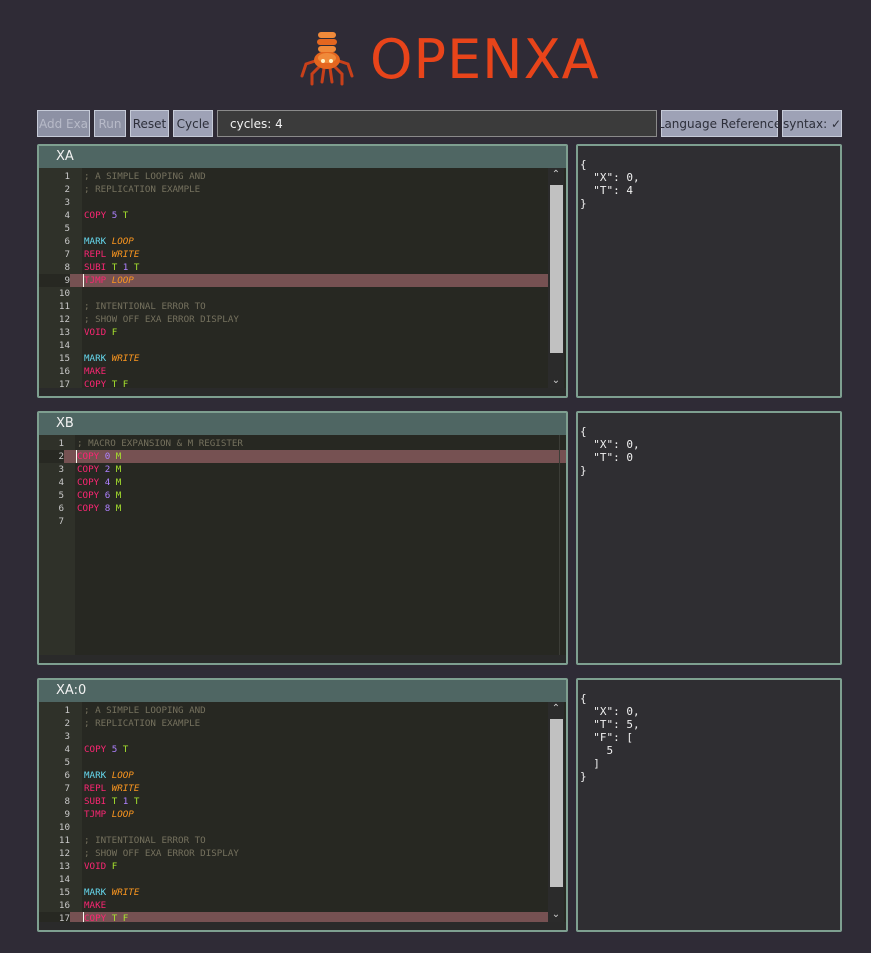  Describe the element at coordinates (709, 538) in the screenshot. I see `exa-state-xb: { "X": 0, "T": 0 }` at that location.